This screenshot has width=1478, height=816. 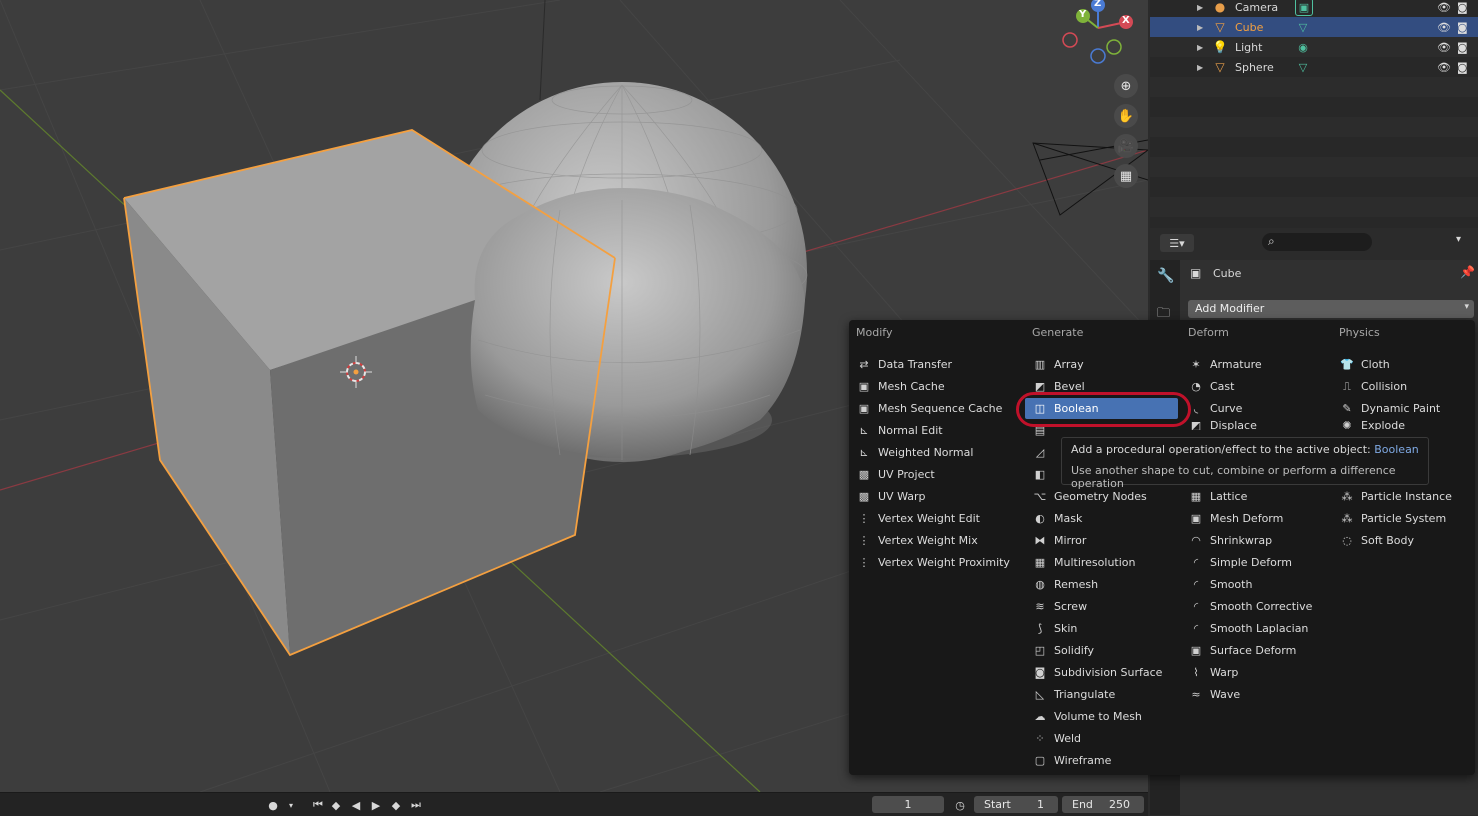 What do you see at coordinates (1103, 804) in the screenshot?
I see `end-frame-field: End 250` at bounding box center [1103, 804].